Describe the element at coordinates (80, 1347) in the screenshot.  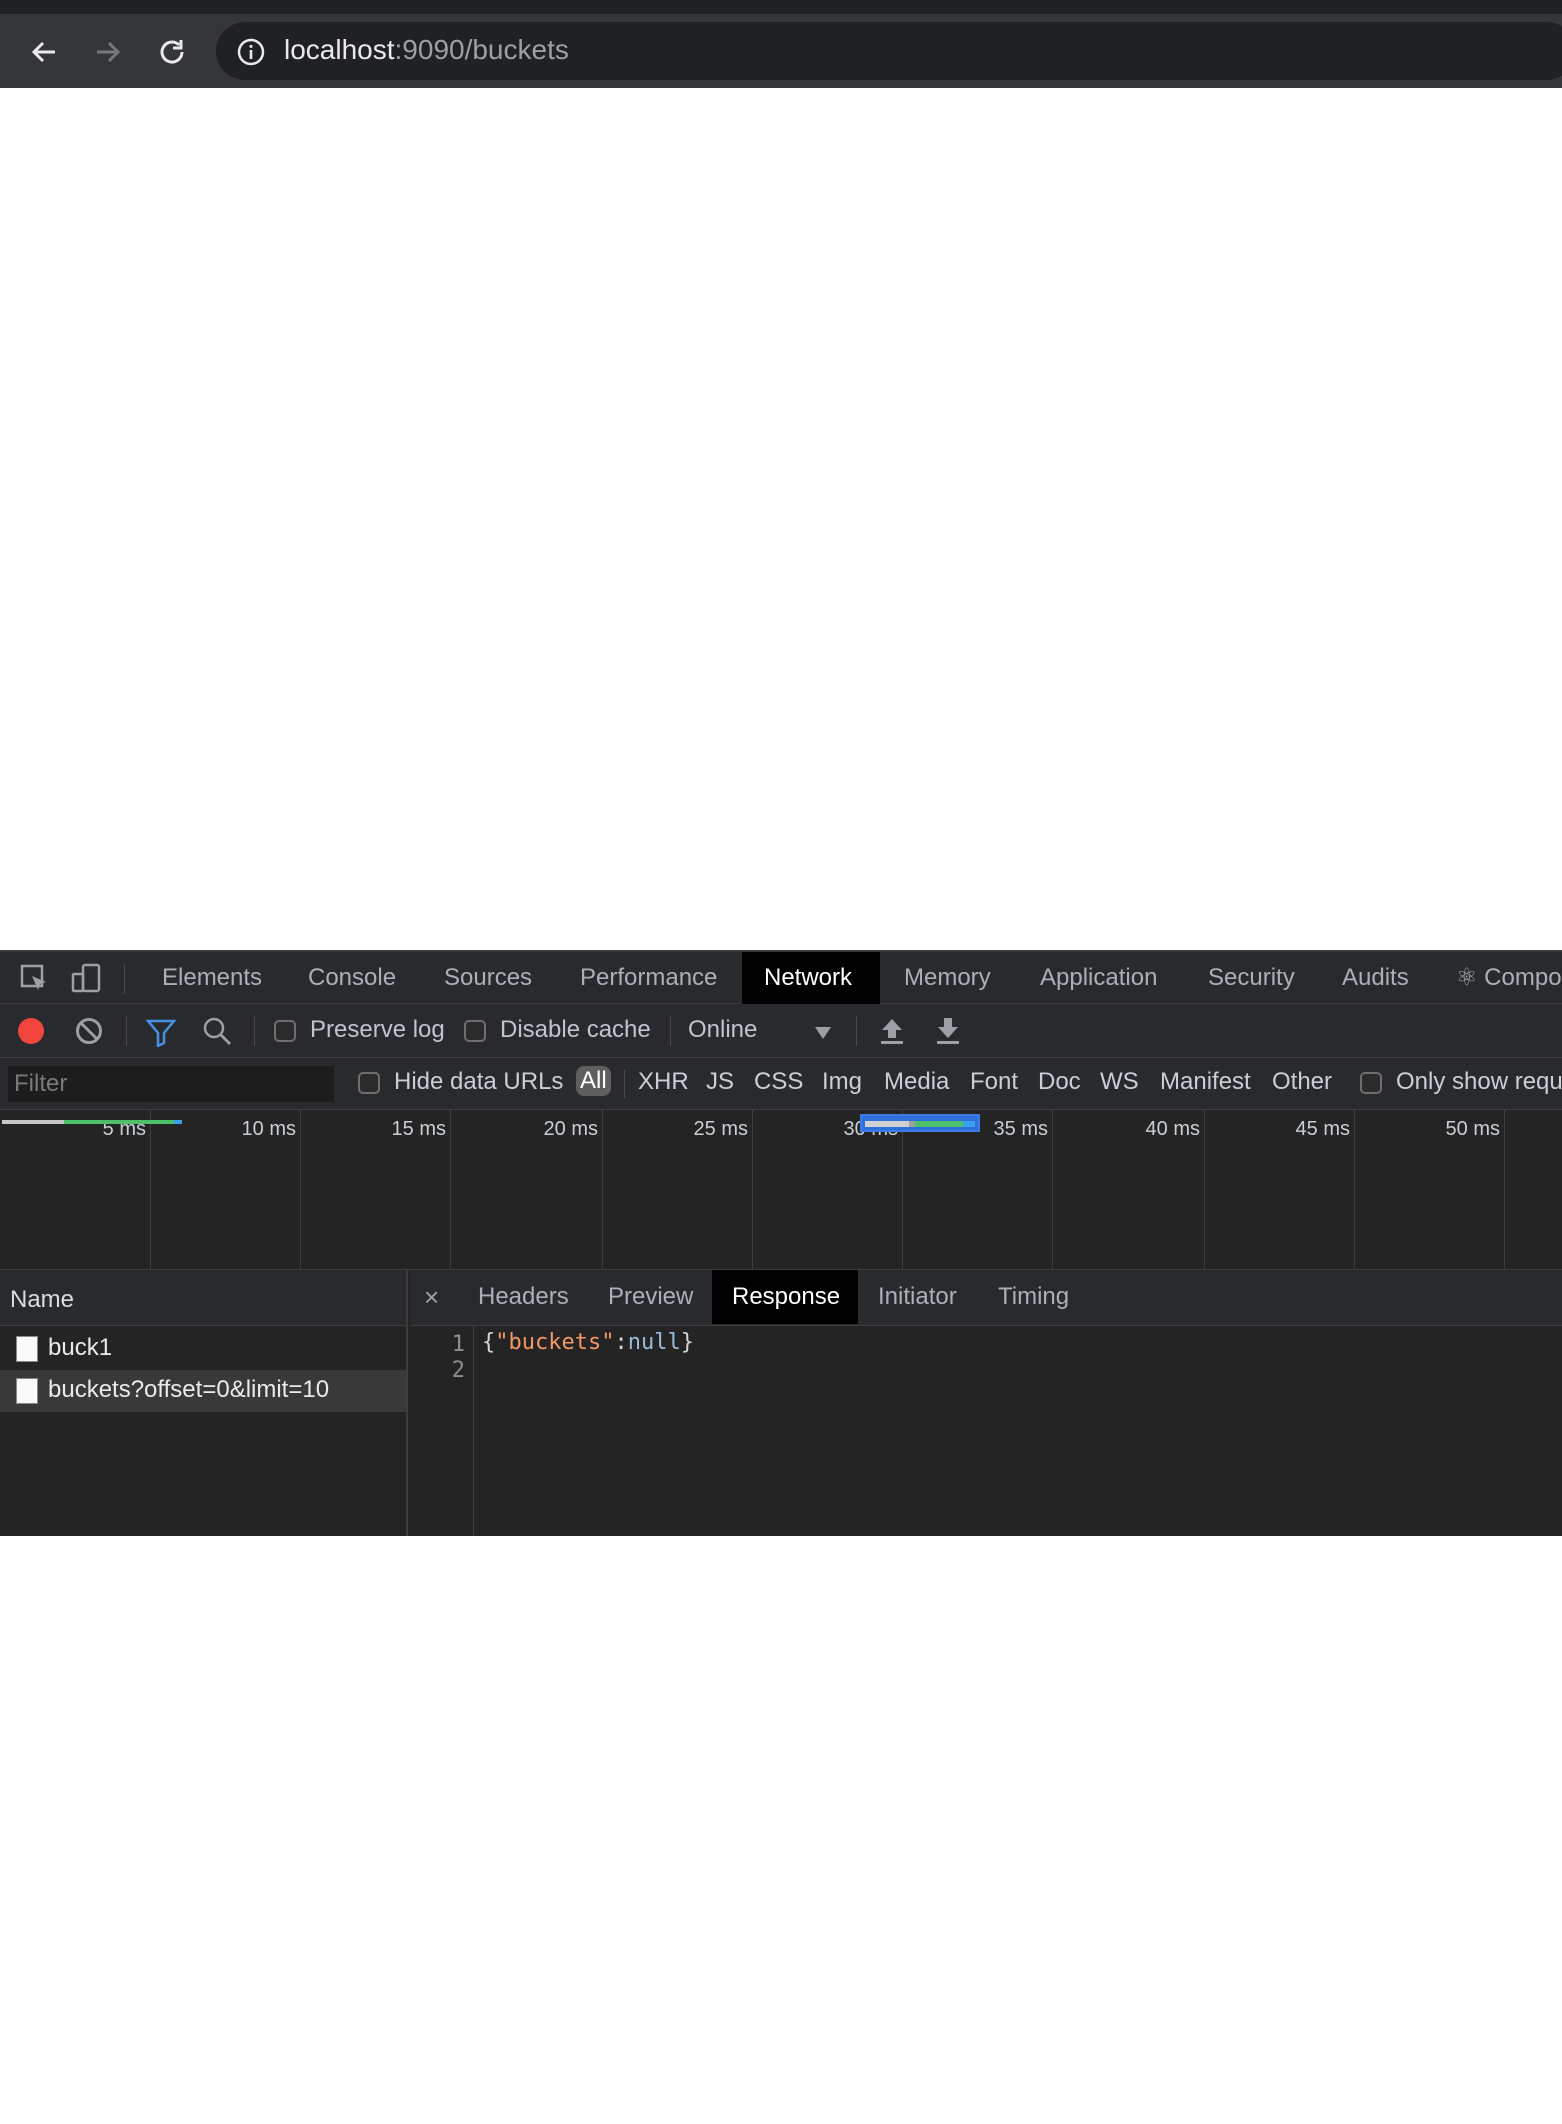
I see `request-name: buck1` at that location.